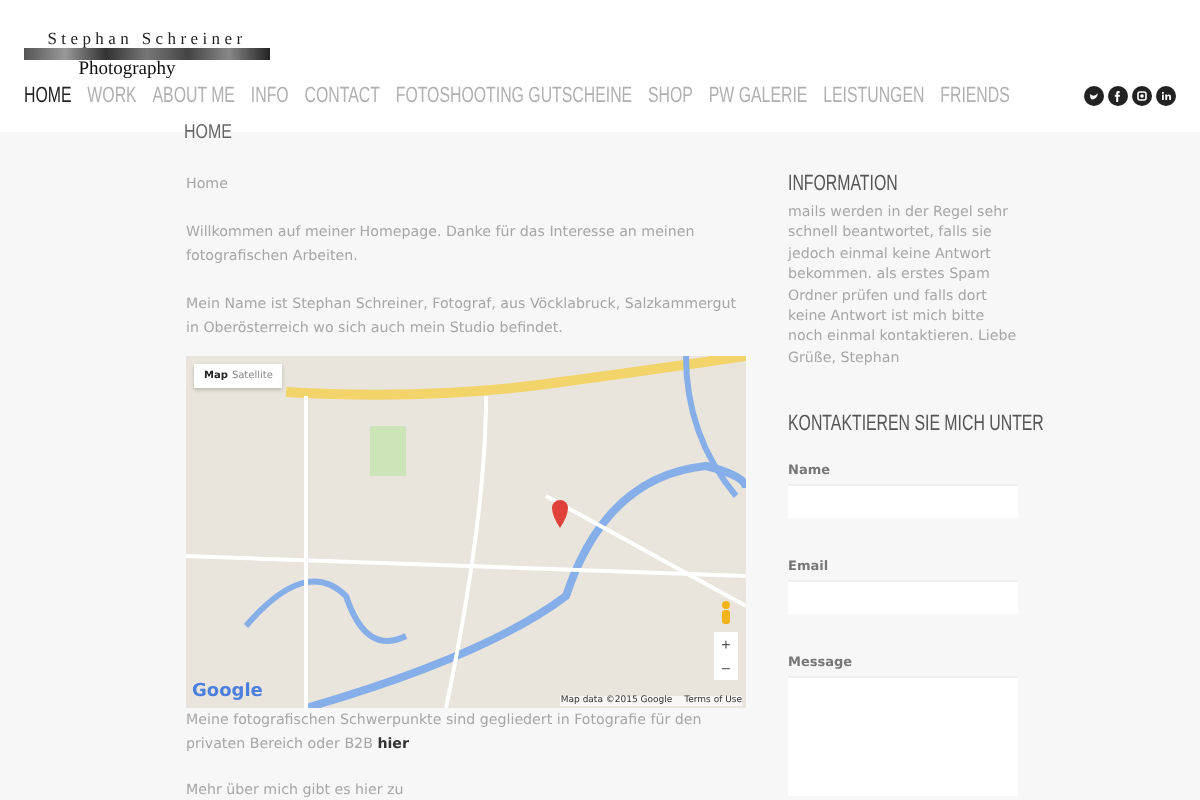 The width and height of the screenshot is (1200, 800). I want to click on nav-link: WORK, so click(112, 96).